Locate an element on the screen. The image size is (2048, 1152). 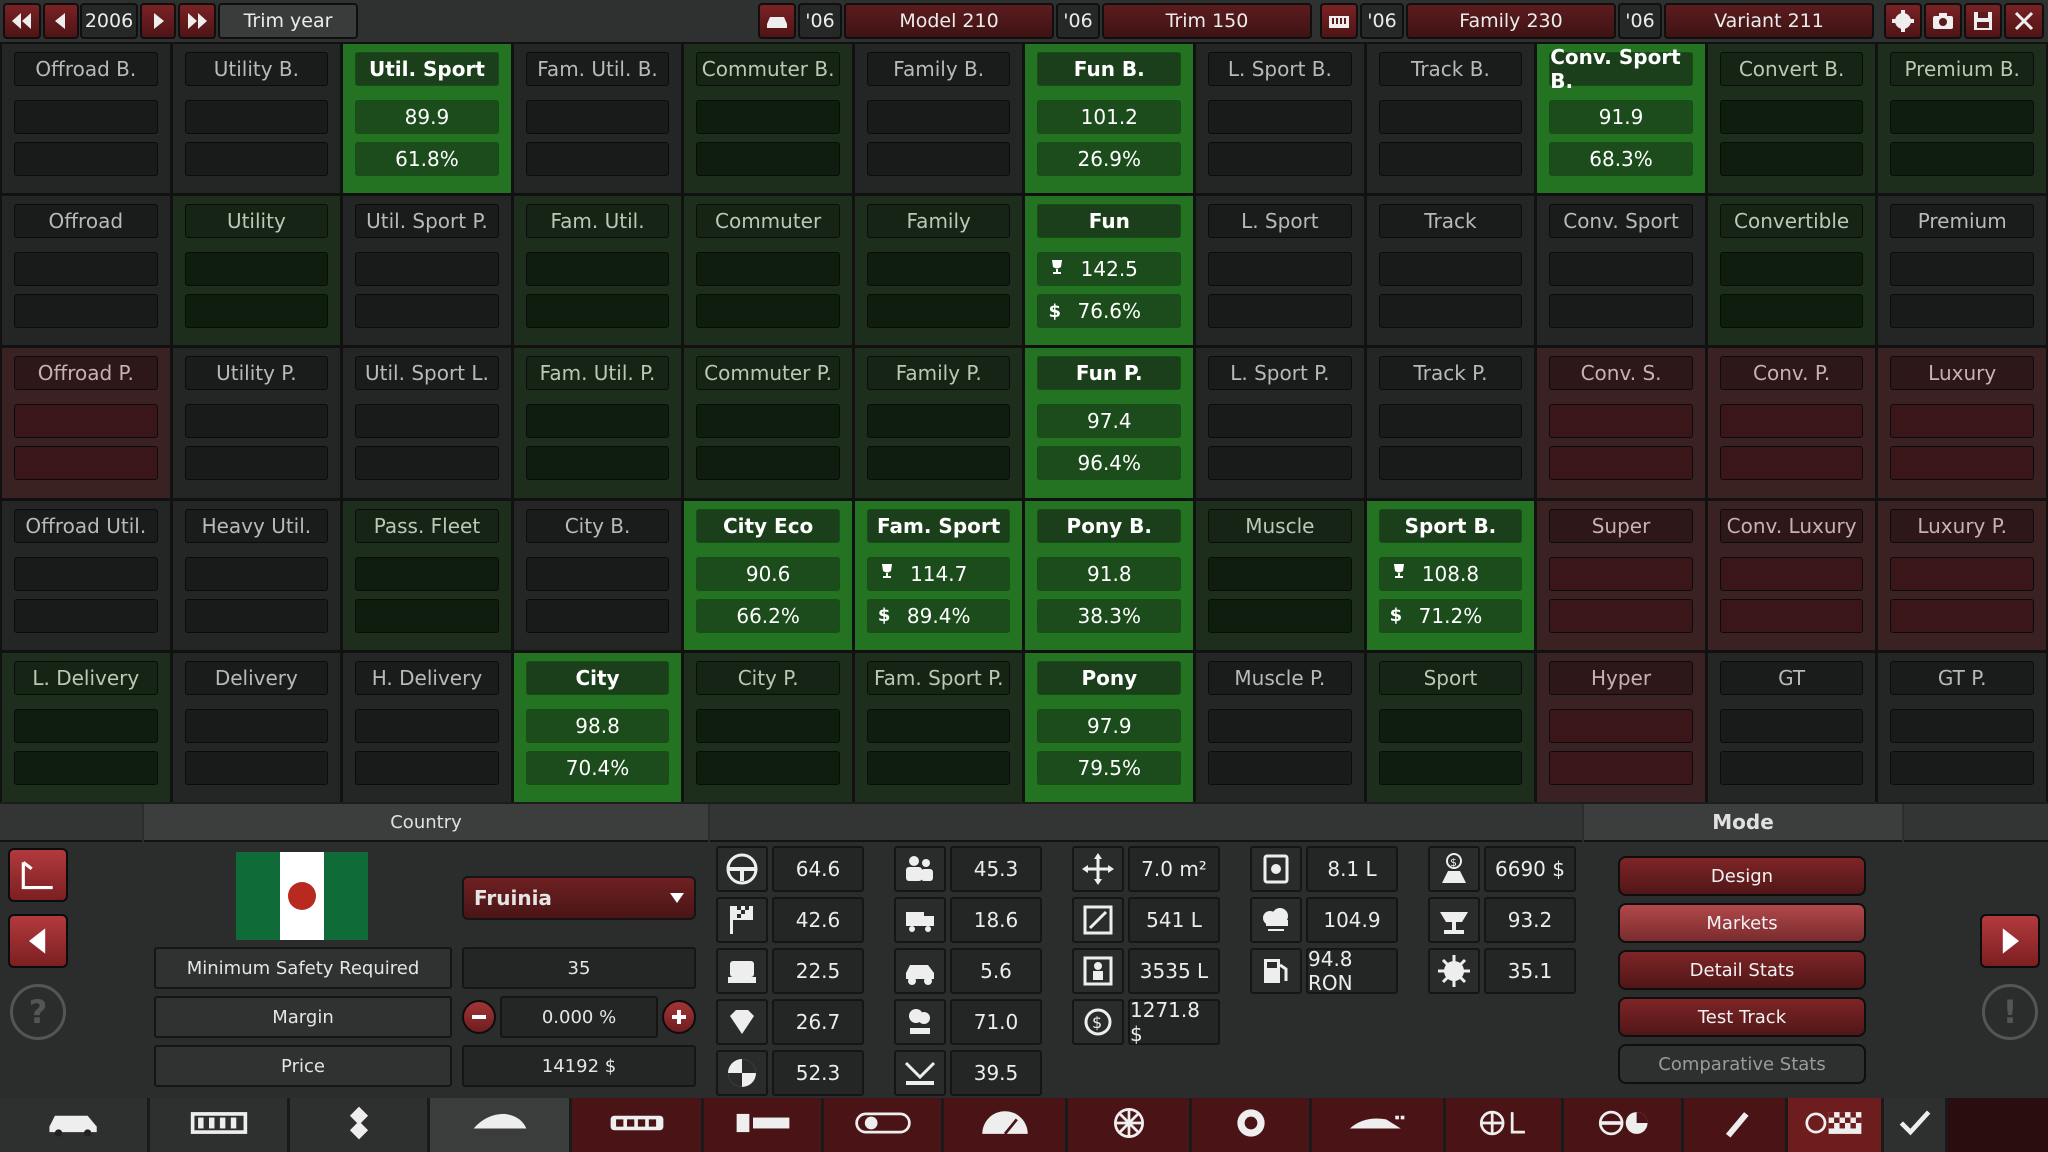
market-cell: Utility P. is located at coordinates (256, 423).